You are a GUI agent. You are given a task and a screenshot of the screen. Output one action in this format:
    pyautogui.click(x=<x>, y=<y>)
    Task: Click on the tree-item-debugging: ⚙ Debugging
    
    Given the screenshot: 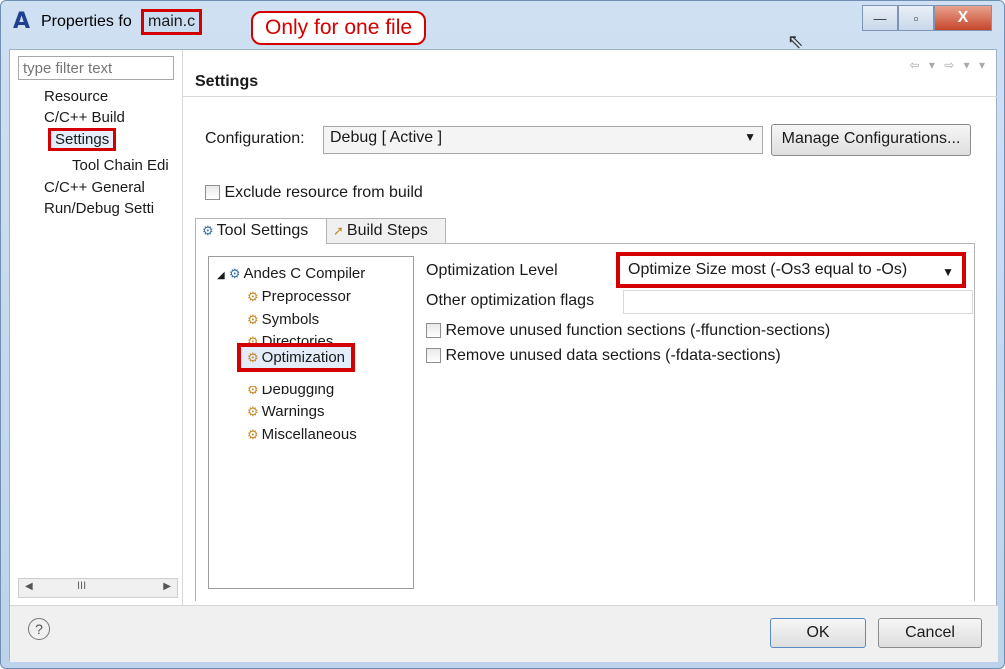 What is the action you would take?
    pyautogui.click(x=291, y=389)
    